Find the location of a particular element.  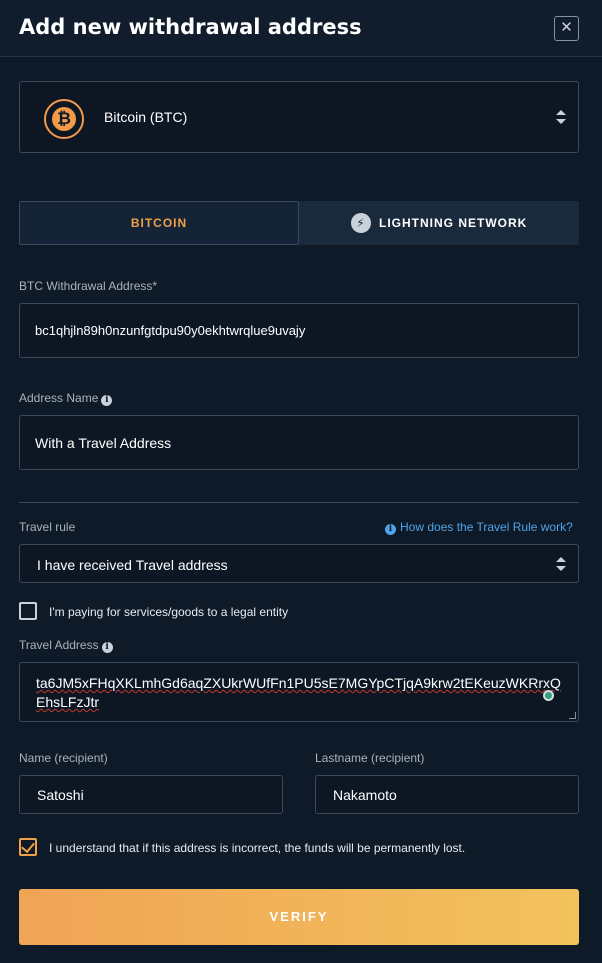

network-tabs: BITCOIN ⚡ LIGHTNING NETWORK is located at coordinates (299, 223).